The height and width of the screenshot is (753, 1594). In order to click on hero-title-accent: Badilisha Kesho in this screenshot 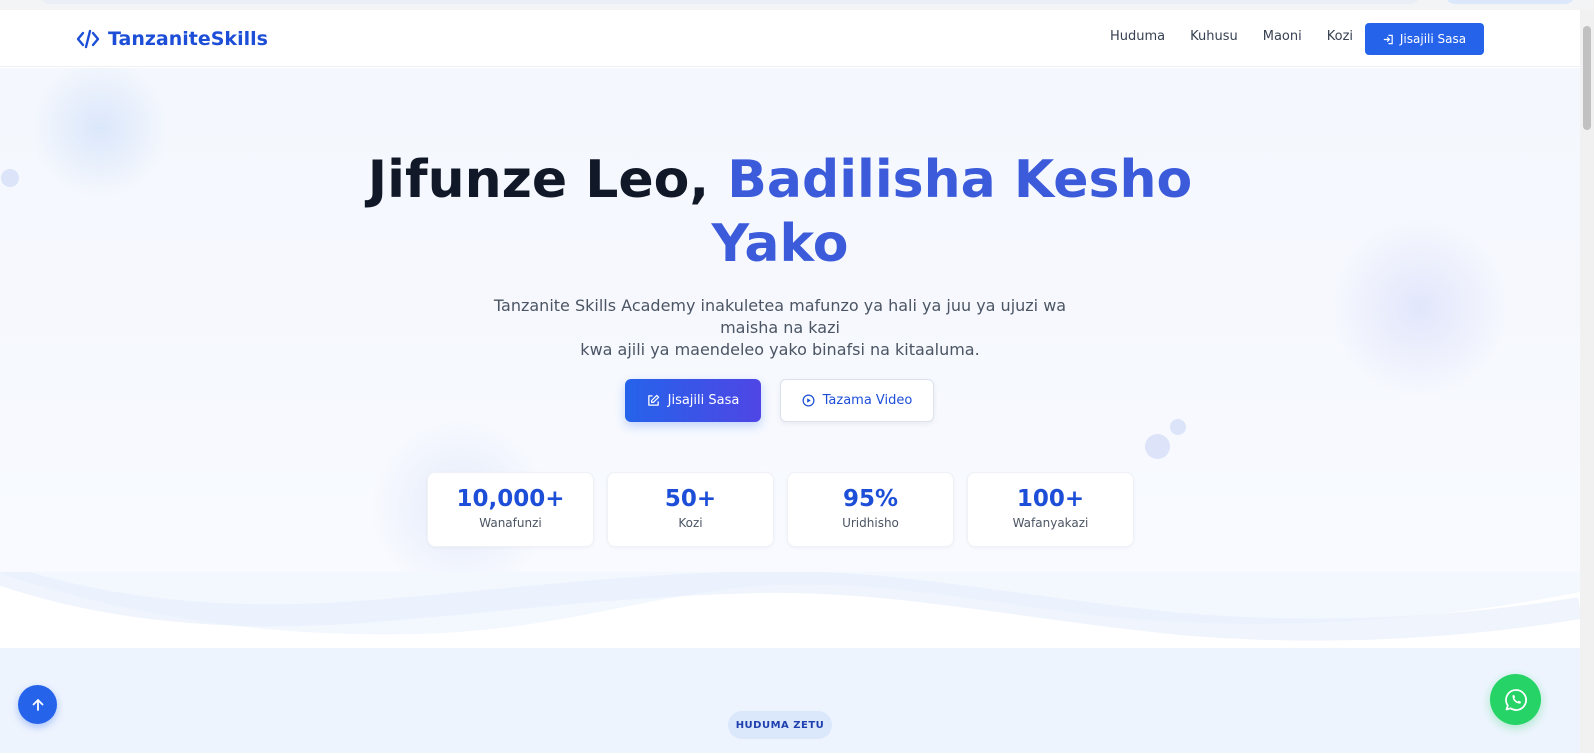, I will do `click(960, 180)`.